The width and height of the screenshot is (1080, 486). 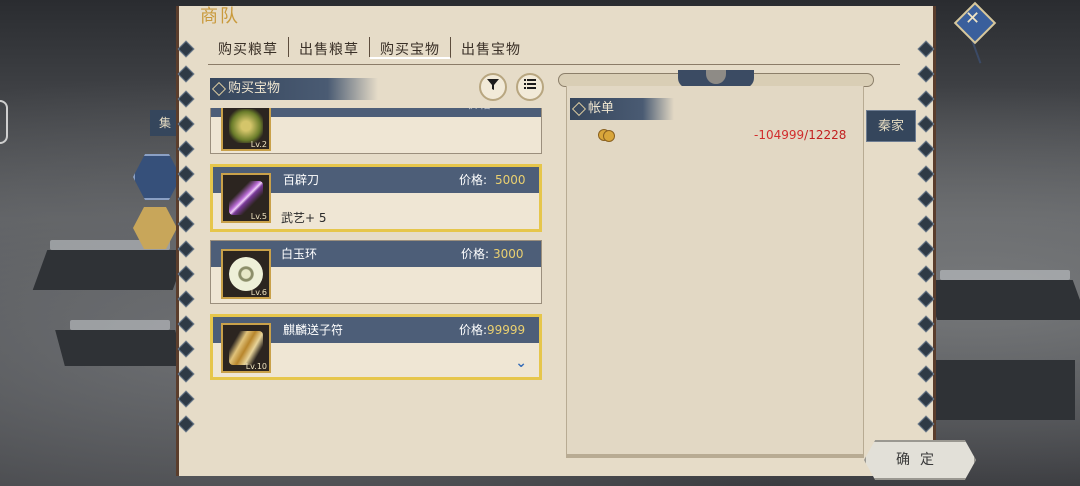 I want to click on panel-title: 商队, so click(x=220, y=16).